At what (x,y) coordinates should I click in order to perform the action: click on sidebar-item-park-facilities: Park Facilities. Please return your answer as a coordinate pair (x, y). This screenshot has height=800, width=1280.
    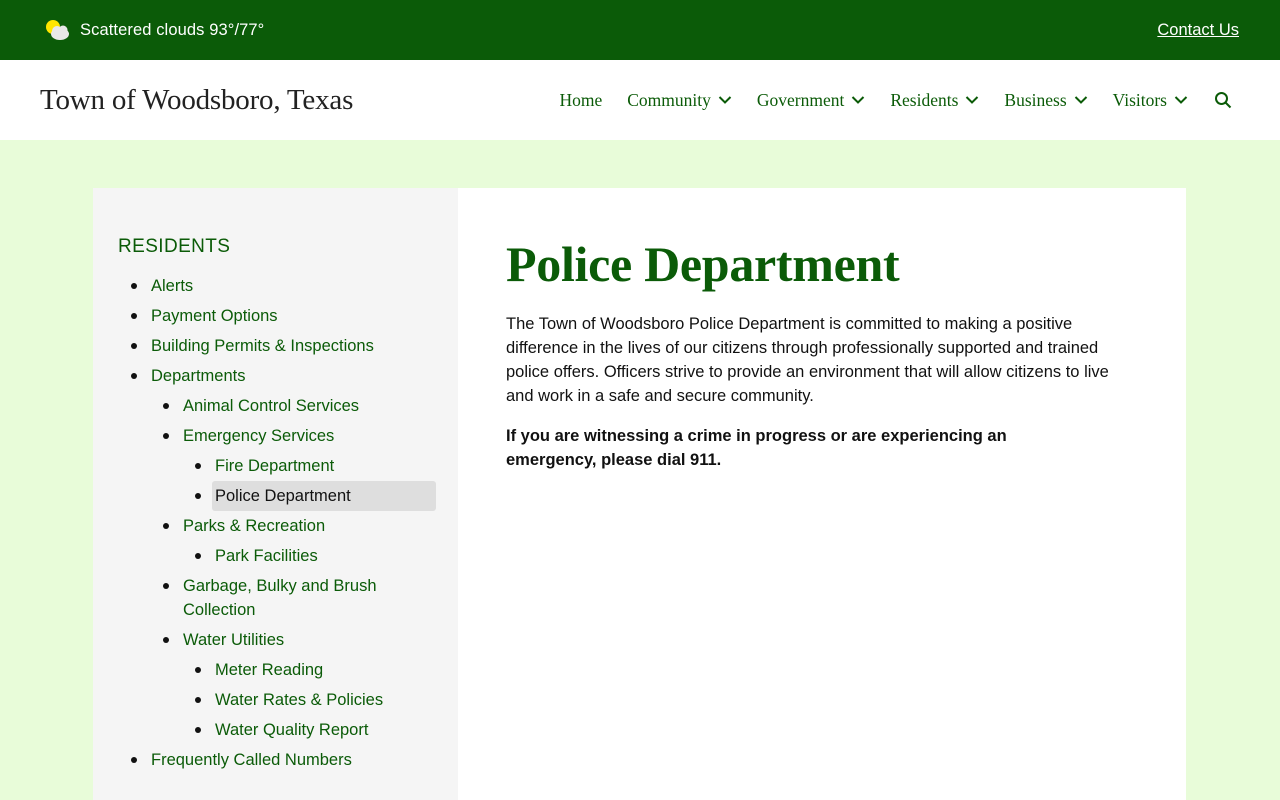
    Looking at the image, I should click on (315, 556).